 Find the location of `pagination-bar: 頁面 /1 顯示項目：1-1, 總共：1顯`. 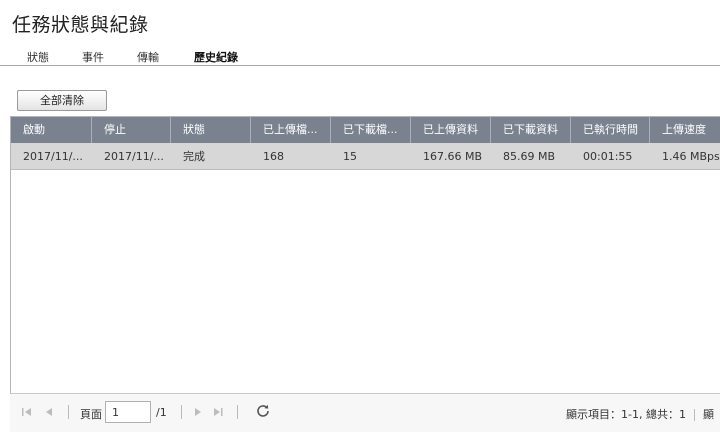

pagination-bar: 頁面 /1 顯示項目：1-1, 總共：1顯 is located at coordinates (365, 412).